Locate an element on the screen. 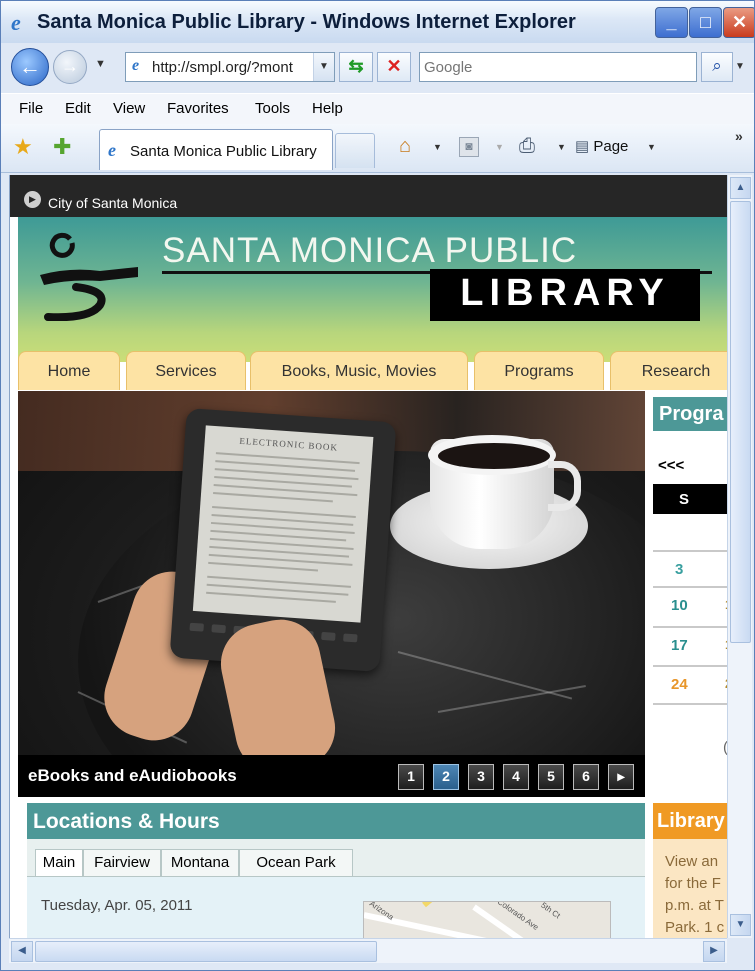  menu-favorites: Favorites is located at coordinates (198, 108).